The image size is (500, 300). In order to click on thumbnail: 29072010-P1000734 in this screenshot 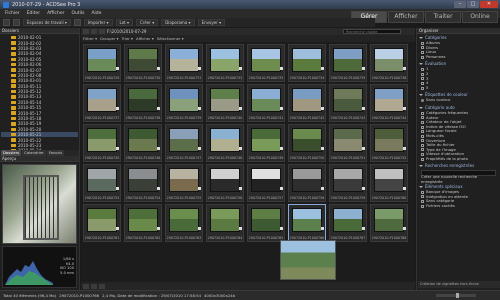, I will do `click(307, 63)`.